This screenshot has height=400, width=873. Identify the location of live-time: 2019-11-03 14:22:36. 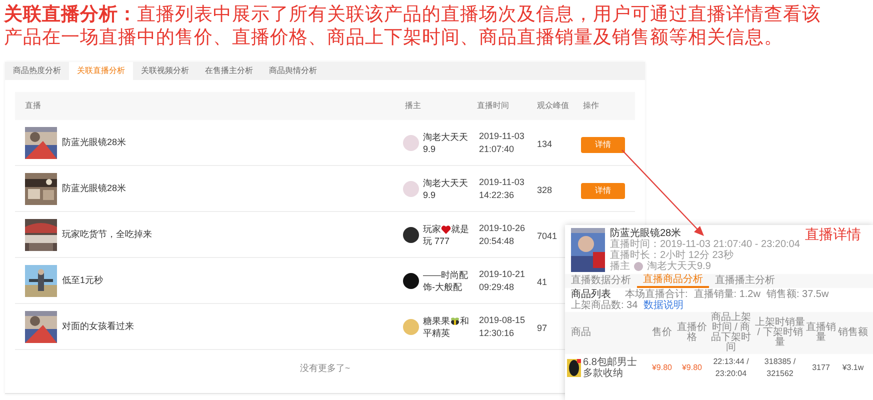
(502, 189).